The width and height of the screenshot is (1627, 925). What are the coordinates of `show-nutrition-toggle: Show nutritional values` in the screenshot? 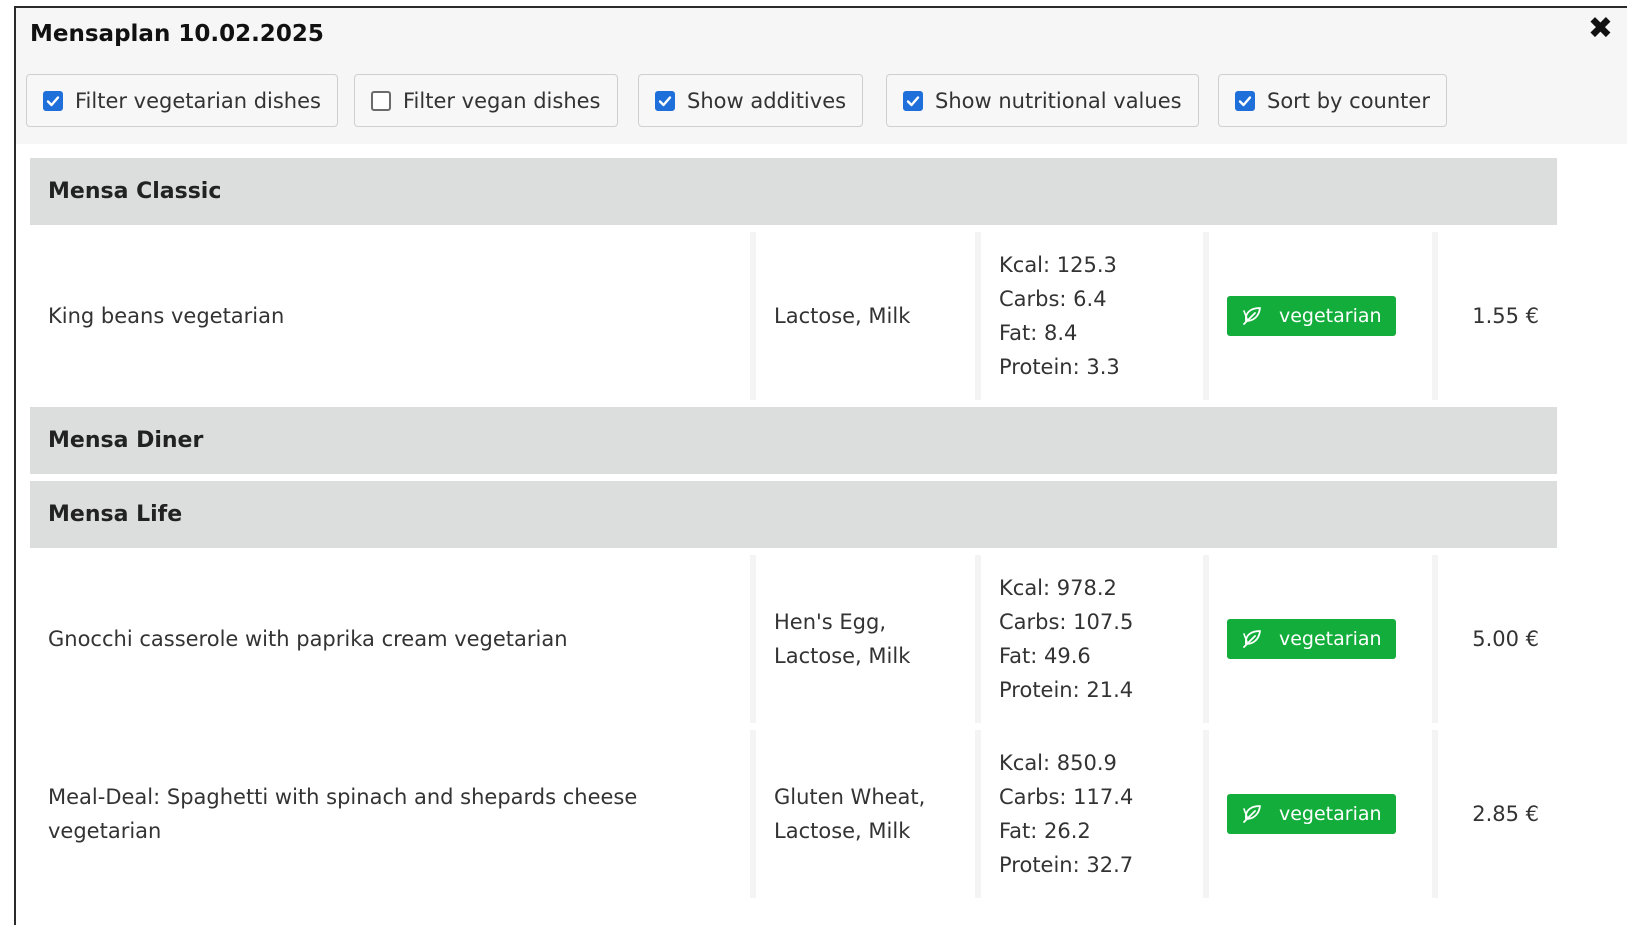 It's located at (1042, 100).